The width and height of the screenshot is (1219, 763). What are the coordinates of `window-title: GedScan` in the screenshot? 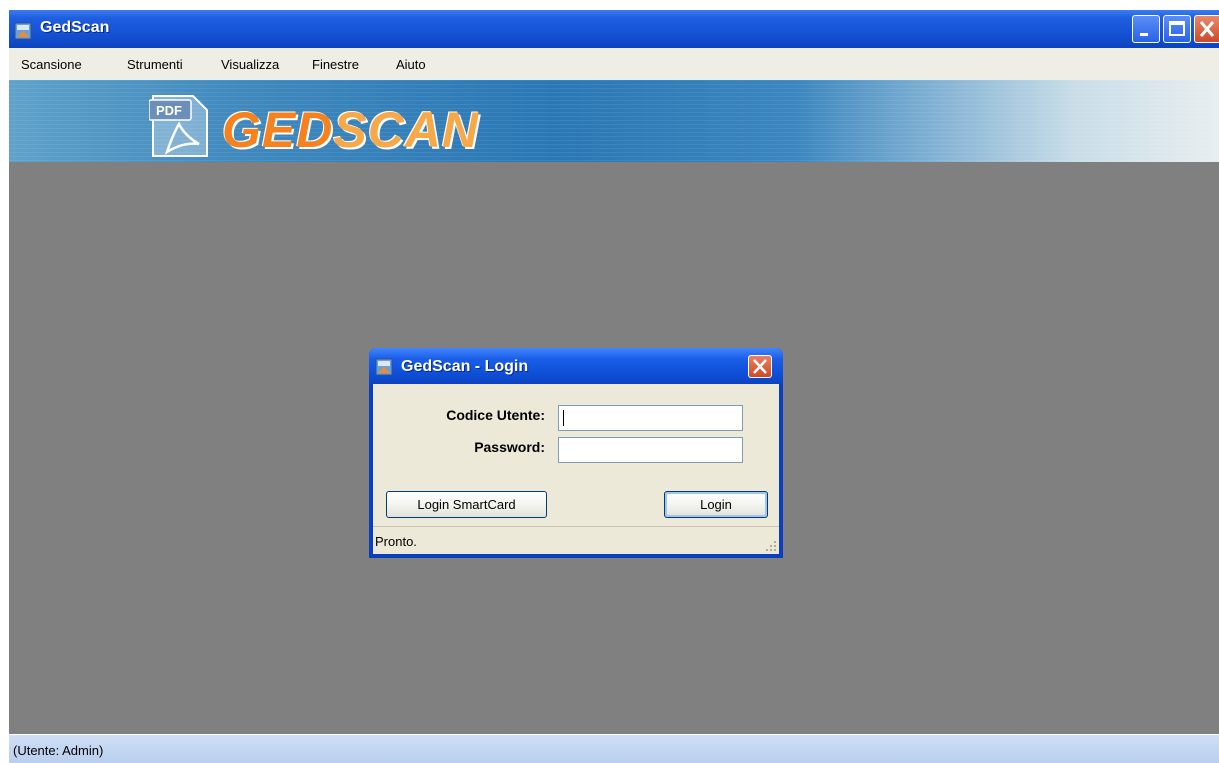 It's located at (75, 27).